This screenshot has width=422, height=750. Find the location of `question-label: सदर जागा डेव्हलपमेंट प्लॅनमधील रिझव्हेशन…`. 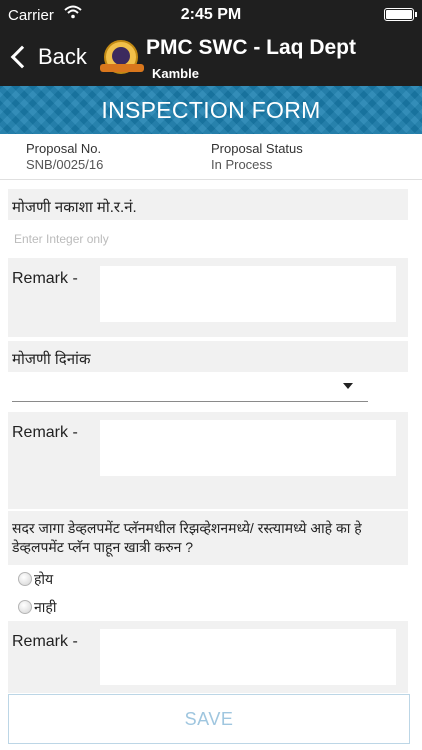

question-label: सदर जागा डेव्हलपमेंट प्लॅनमधील रिझव्हेशन… is located at coordinates (208, 538).